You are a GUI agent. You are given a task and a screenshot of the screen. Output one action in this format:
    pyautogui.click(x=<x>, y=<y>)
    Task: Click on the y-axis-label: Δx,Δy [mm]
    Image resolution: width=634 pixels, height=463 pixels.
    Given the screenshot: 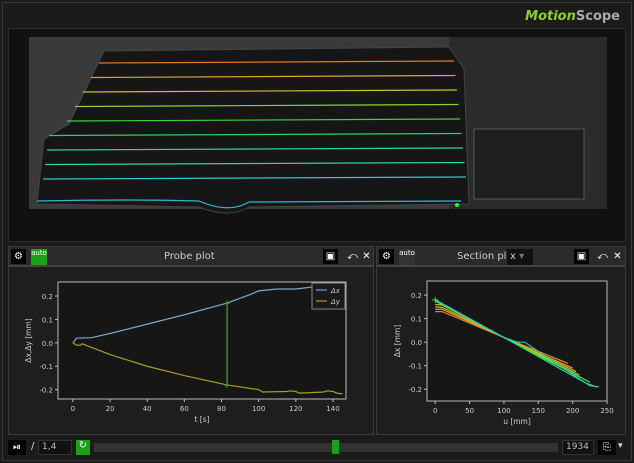 What is the action you would take?
    pyautogui.click(x=28, y=340)
    